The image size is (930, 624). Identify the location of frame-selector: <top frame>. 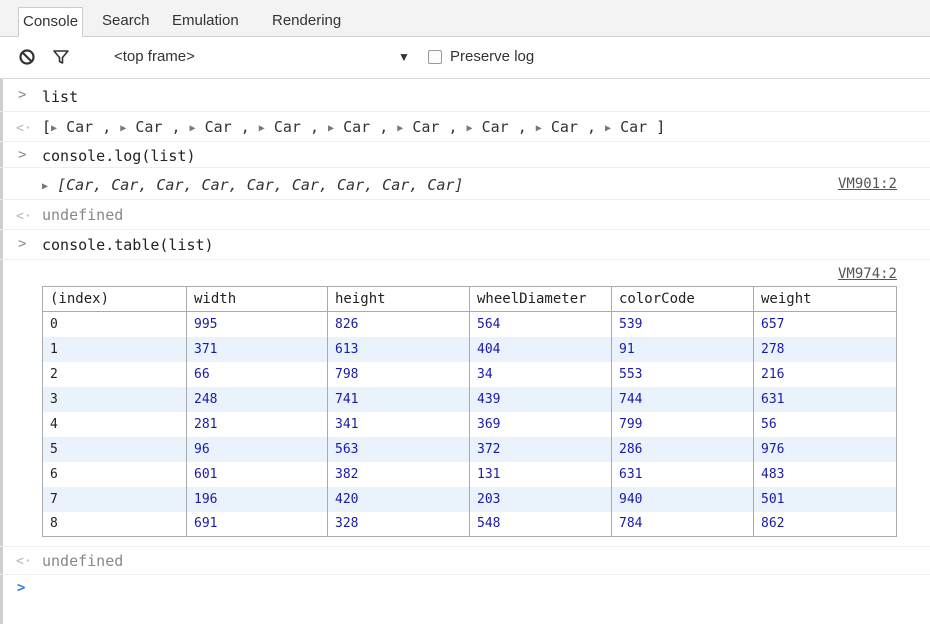
(154, 56).